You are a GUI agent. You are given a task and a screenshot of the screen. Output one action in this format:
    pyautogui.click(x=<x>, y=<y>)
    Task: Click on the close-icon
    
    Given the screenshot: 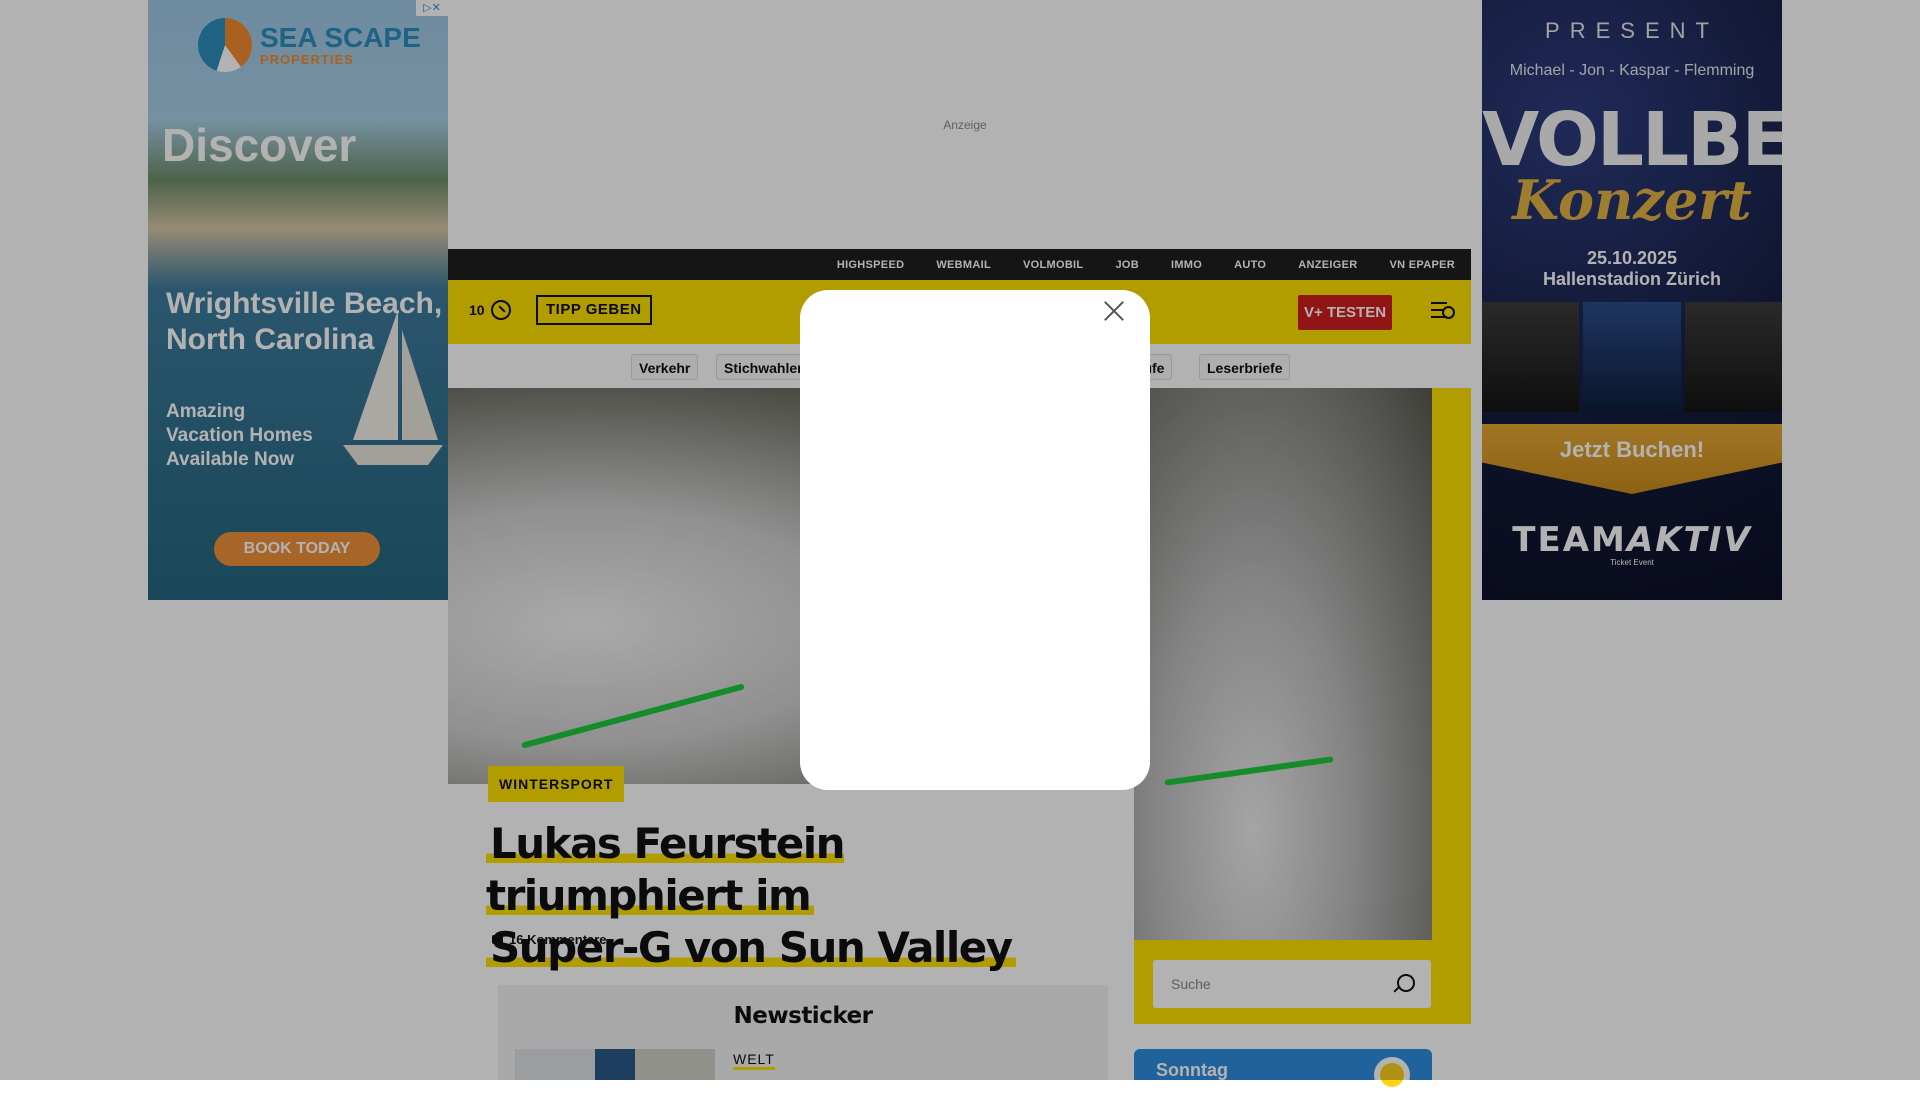 What is the action you would take?
    pyautogui.click(x=1114, y=310)
    